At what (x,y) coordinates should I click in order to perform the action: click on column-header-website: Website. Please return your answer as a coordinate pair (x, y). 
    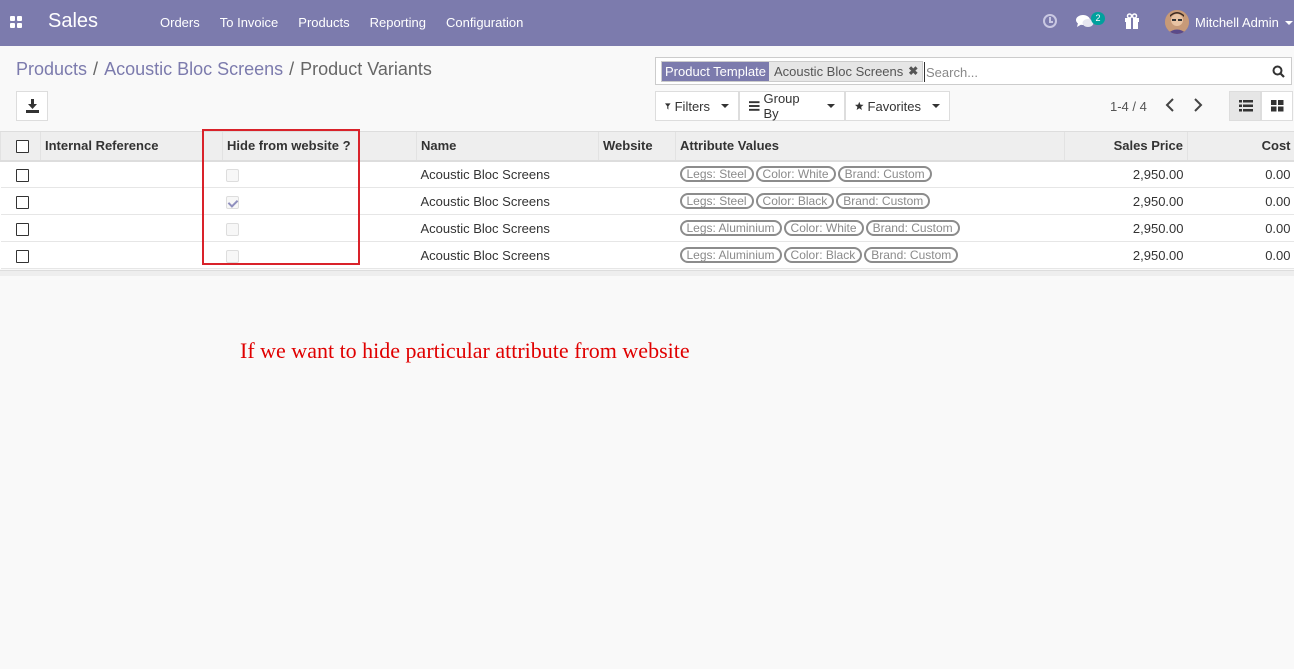
    Looking at the image, I should click on (637, 146).